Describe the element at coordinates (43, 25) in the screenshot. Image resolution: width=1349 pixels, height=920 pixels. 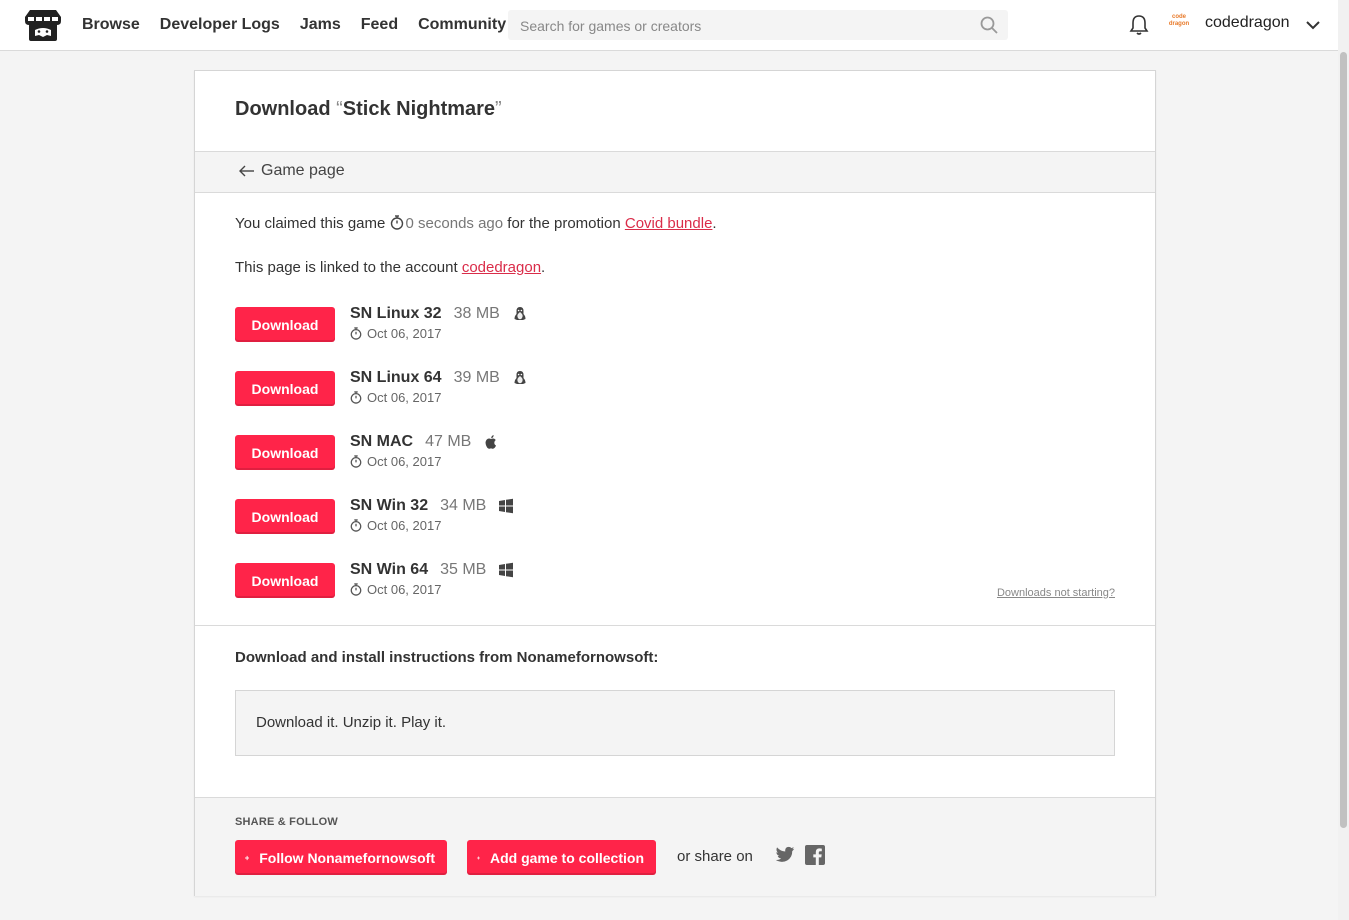
I see `itchio-logo-icon` at that location.